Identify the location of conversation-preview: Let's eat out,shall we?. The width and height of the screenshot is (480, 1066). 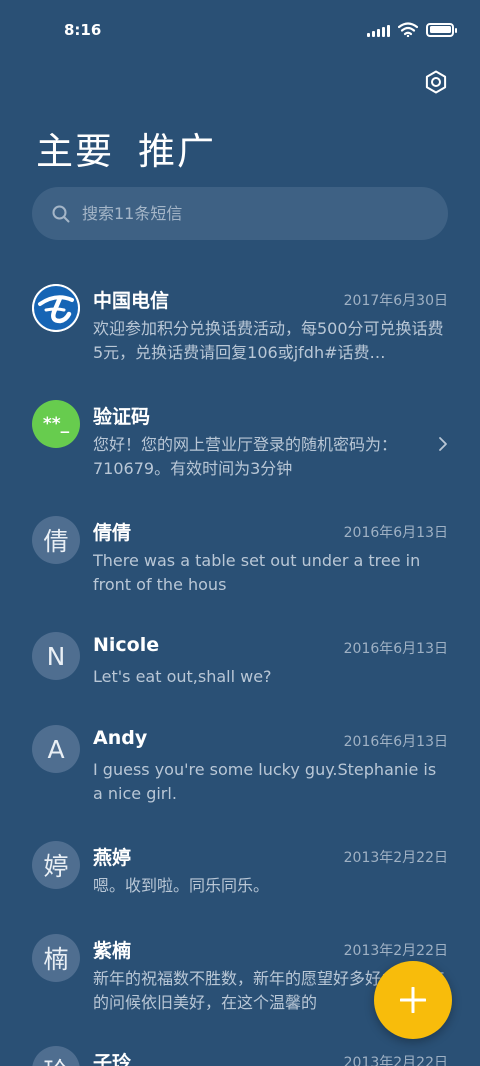
(182, 676).